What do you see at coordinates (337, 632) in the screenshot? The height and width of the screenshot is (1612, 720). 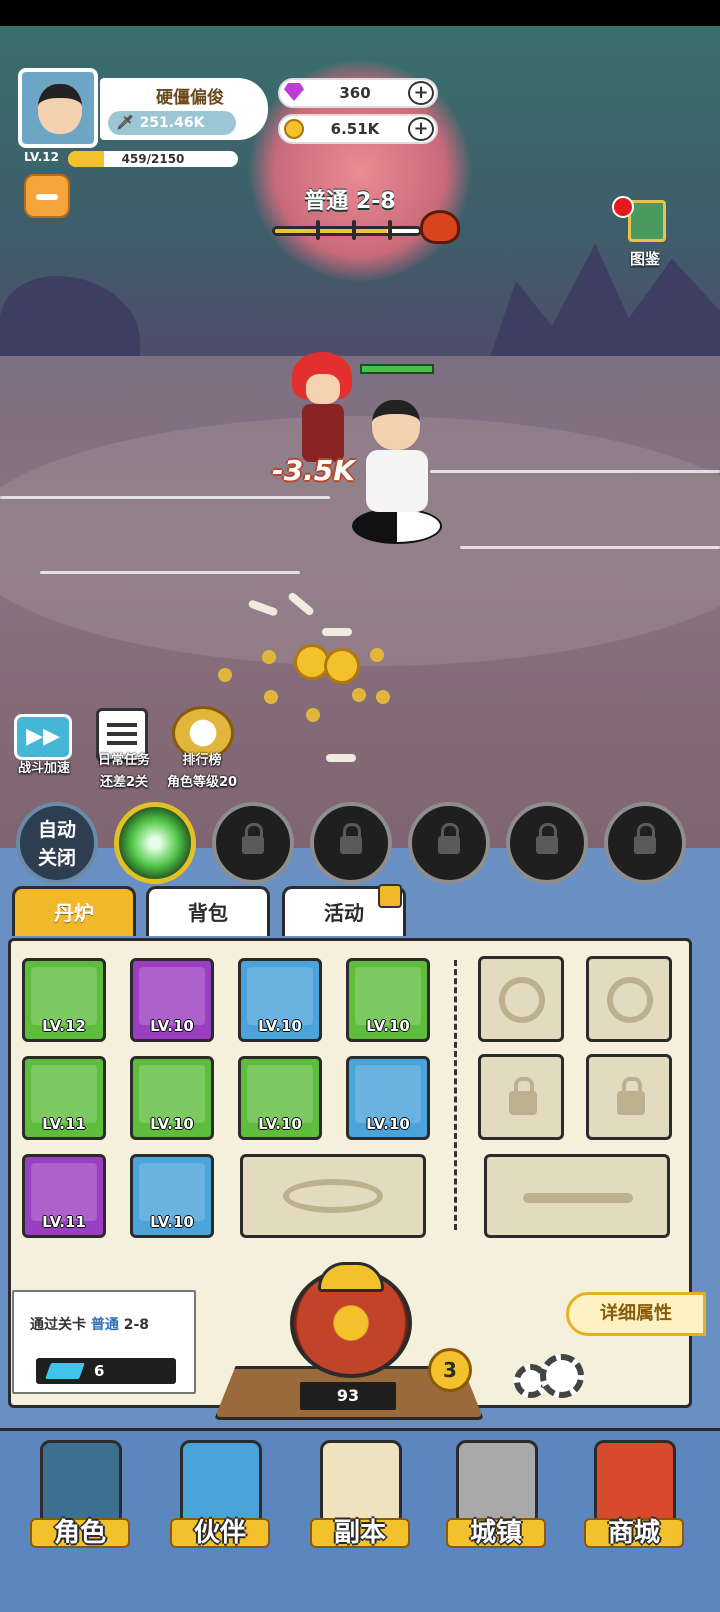 I see `bone-drop` at bounding box center [337, 632].